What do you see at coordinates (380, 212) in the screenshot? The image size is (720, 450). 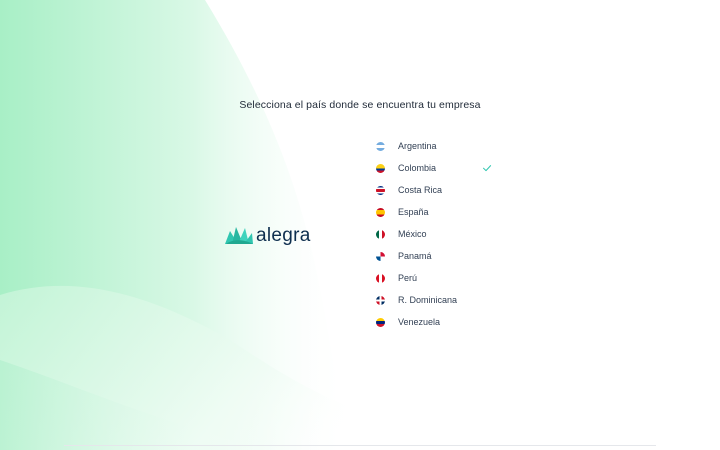 I see `spain-flag-icon` at bounding box center [380, 212].